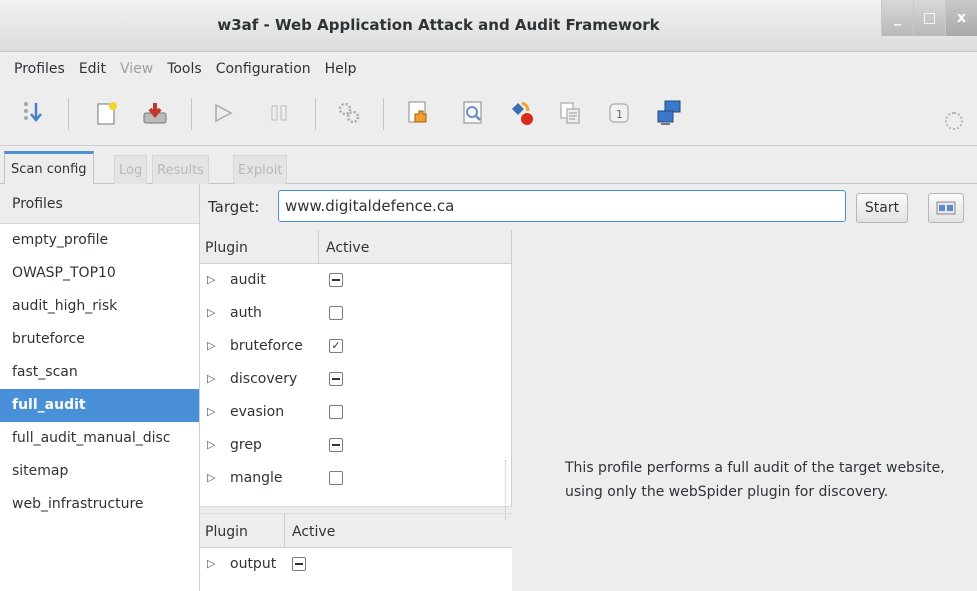  I want to click on plugin-row-discovery: ▷ discovery, so click(355, 379).